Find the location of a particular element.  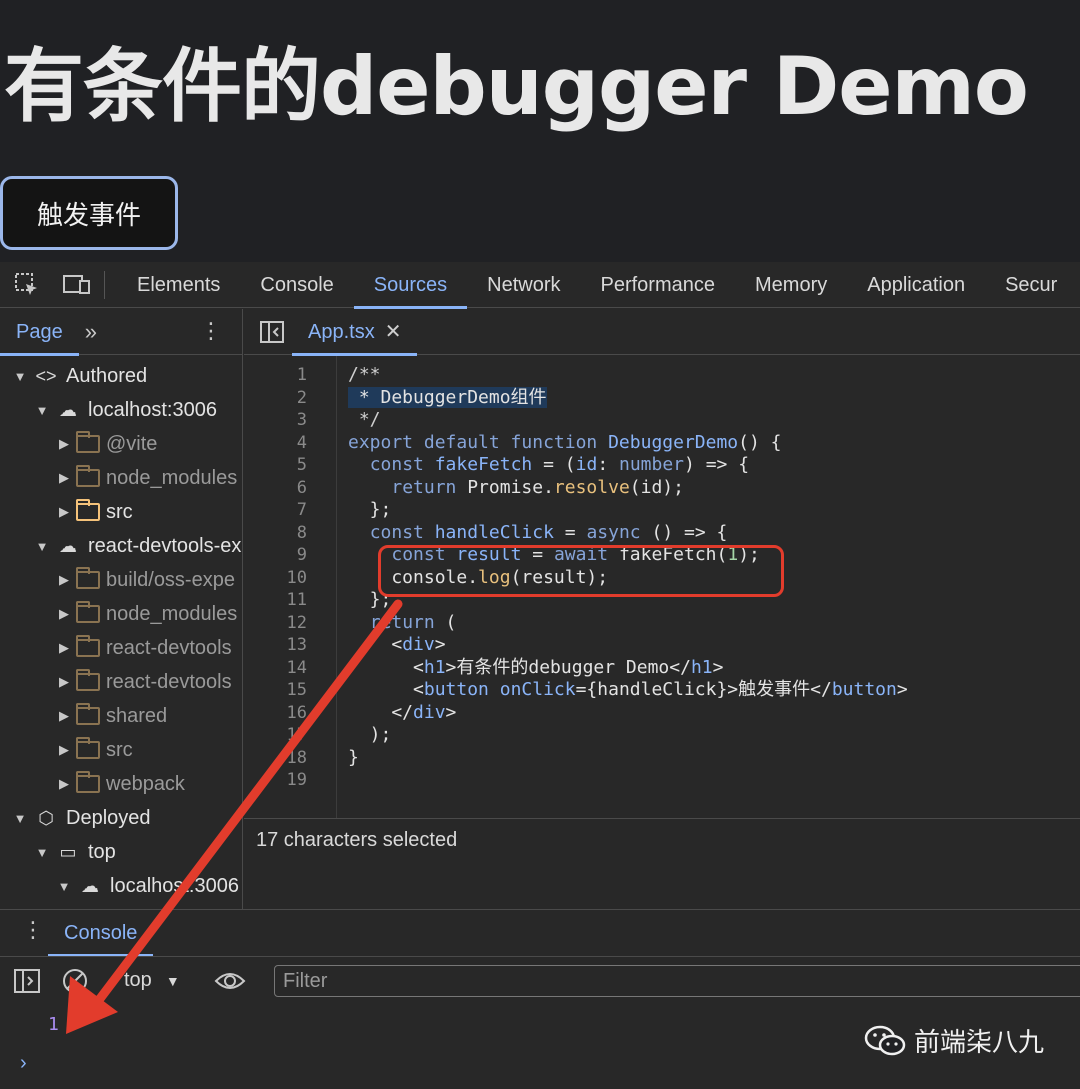

drawer-menu-icon: ⋮ is located at coordinates (33, 930).